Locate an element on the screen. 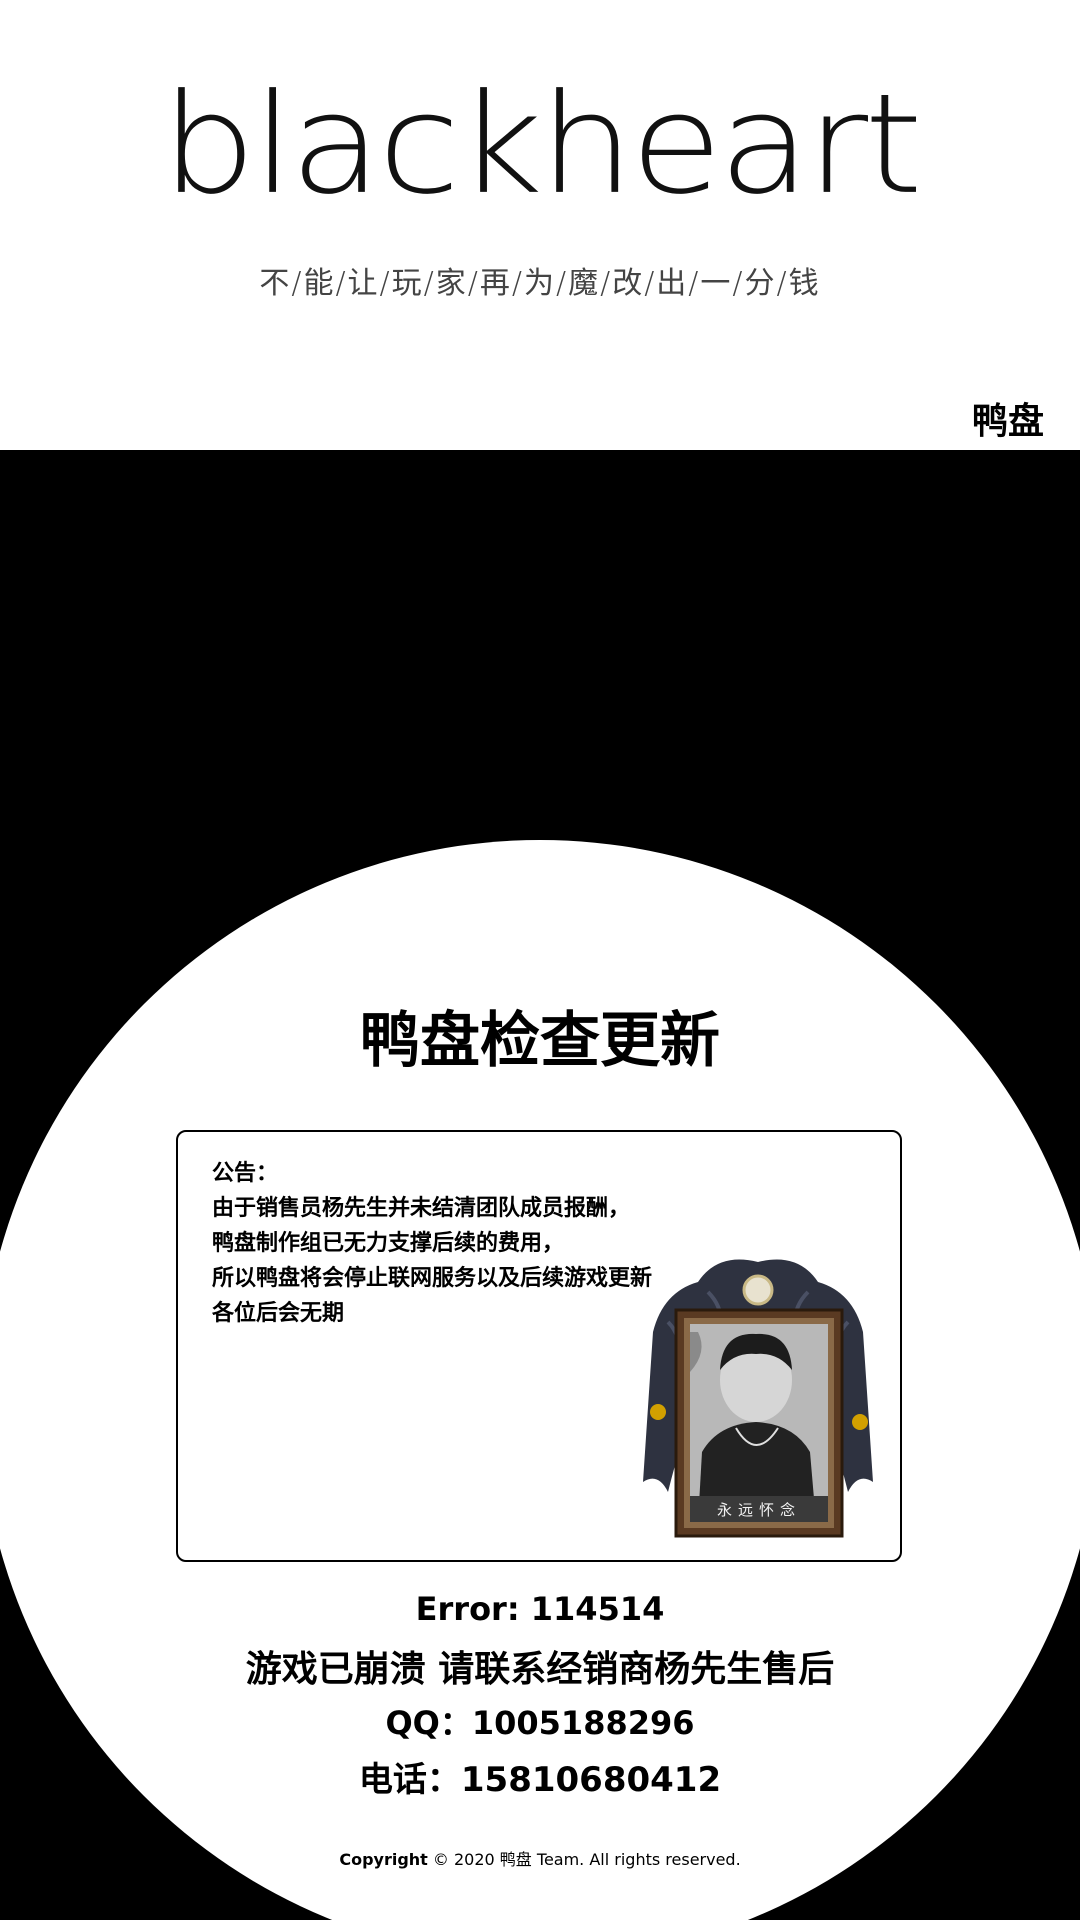 The image size is (1080, 1920). memorial-portrait: 永远怀念 is located at coordinates (758, 1398).